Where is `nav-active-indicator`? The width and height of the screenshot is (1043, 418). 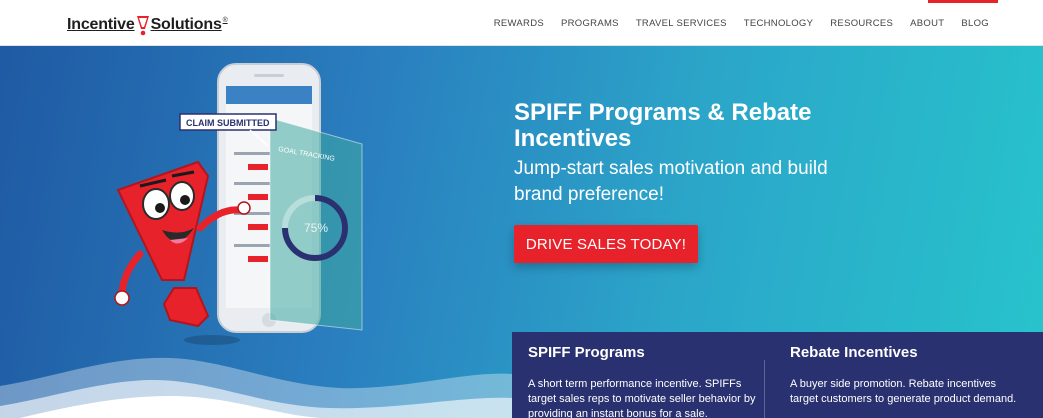
nav-active-indicator is located at coordinates (963, 1).